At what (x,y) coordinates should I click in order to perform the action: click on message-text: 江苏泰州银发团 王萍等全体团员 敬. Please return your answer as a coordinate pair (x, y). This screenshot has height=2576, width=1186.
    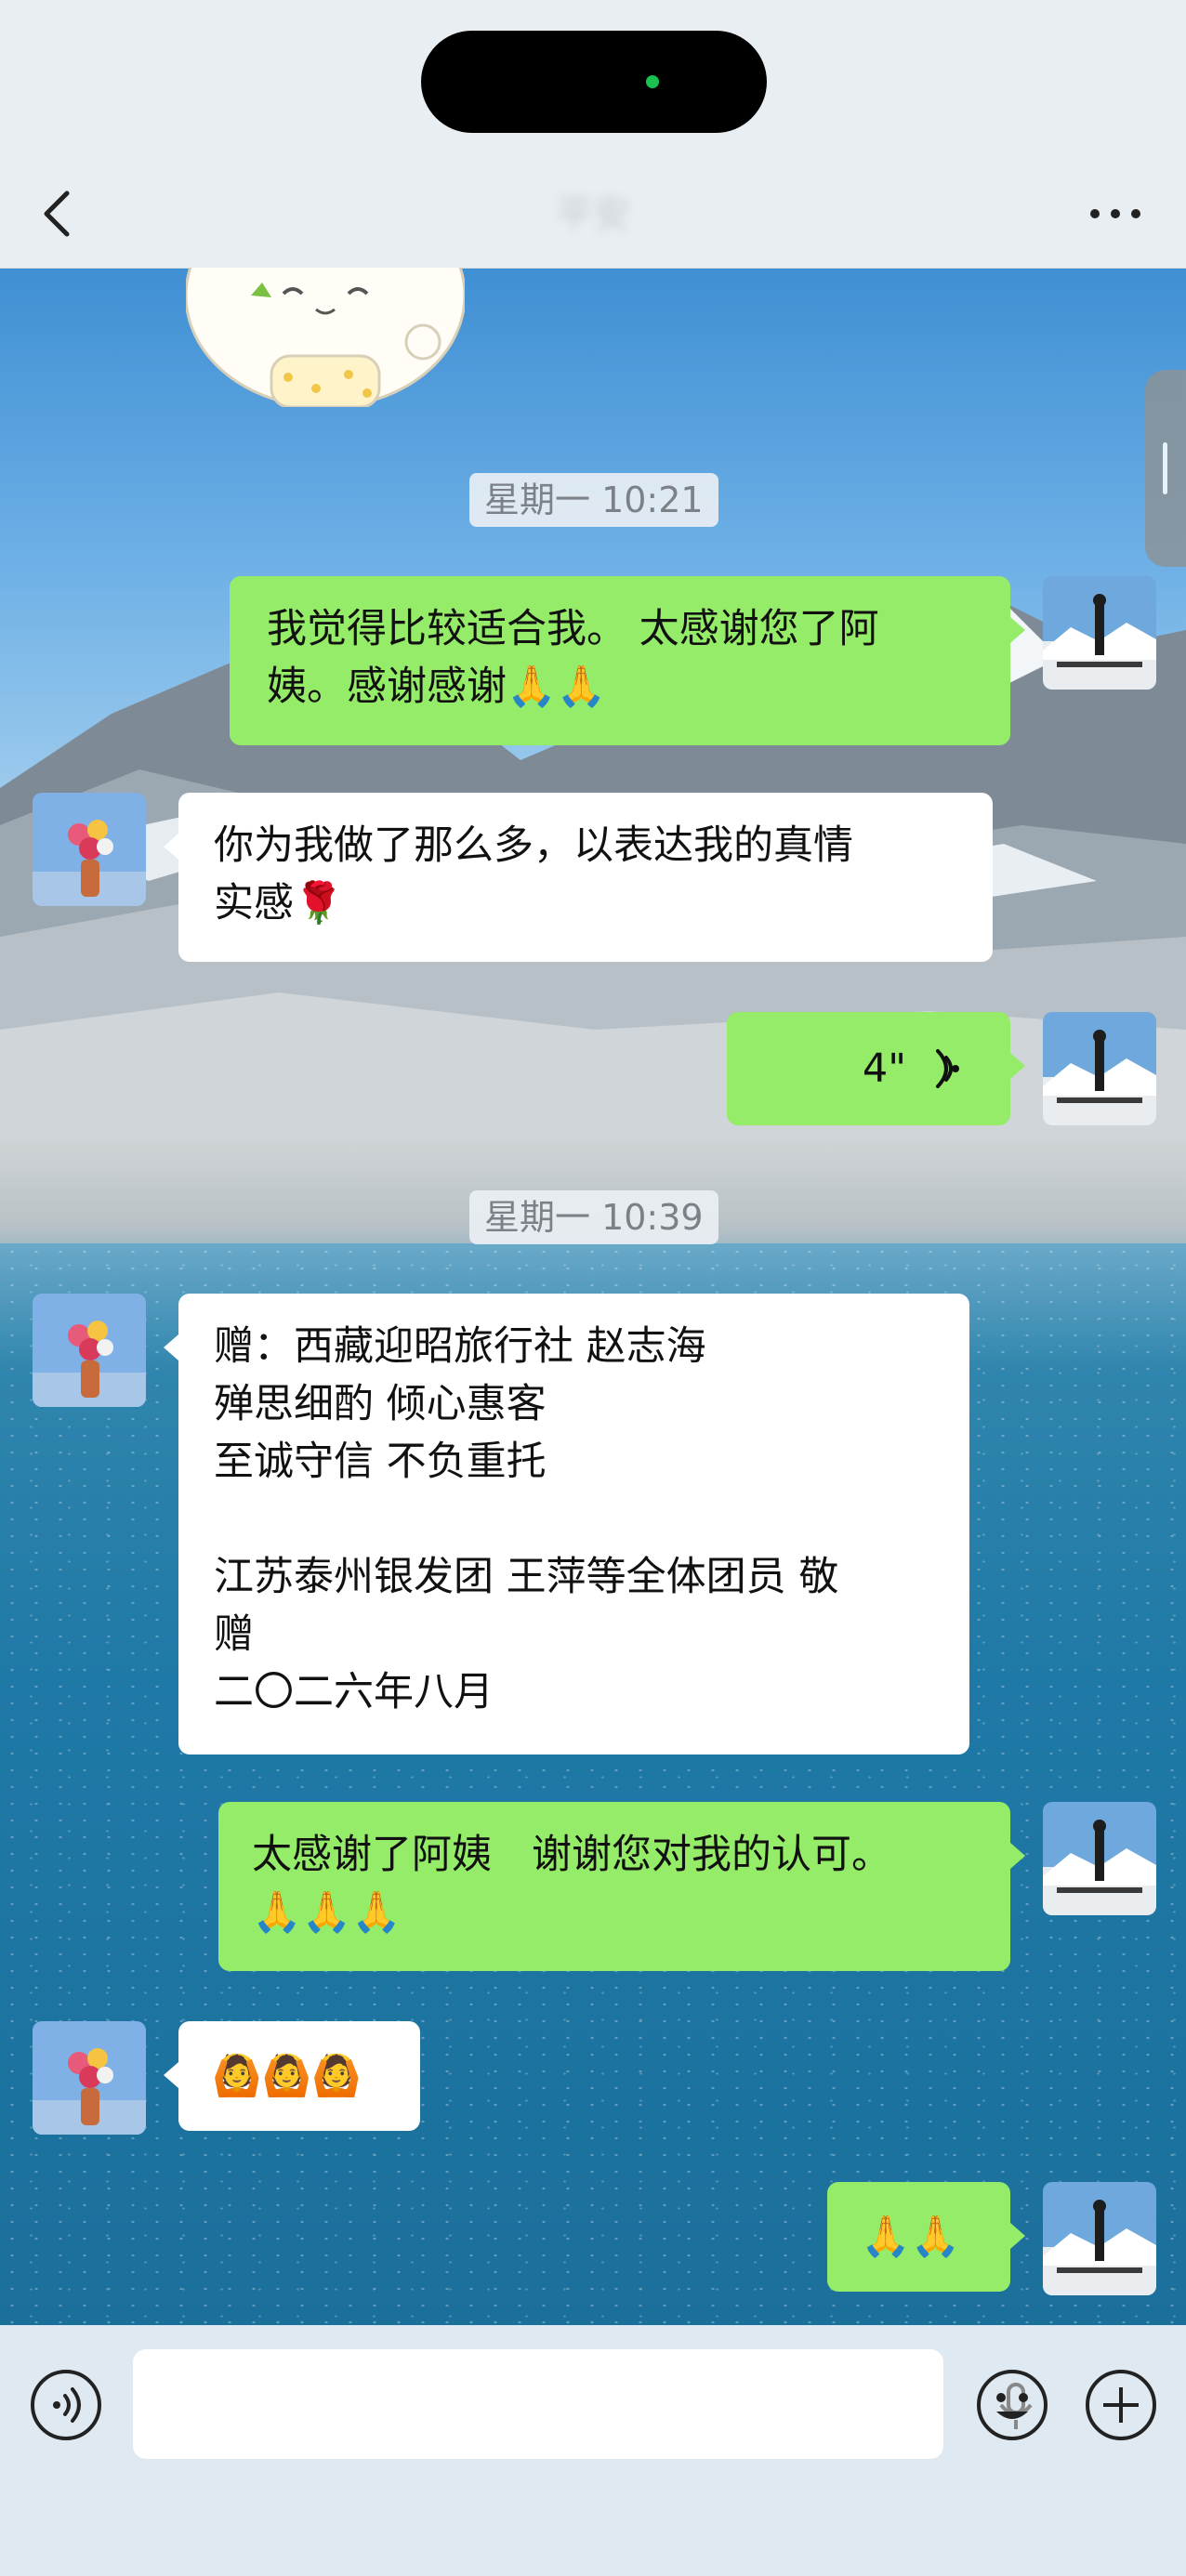
    Looking at the image, I should click on (527, 1577).